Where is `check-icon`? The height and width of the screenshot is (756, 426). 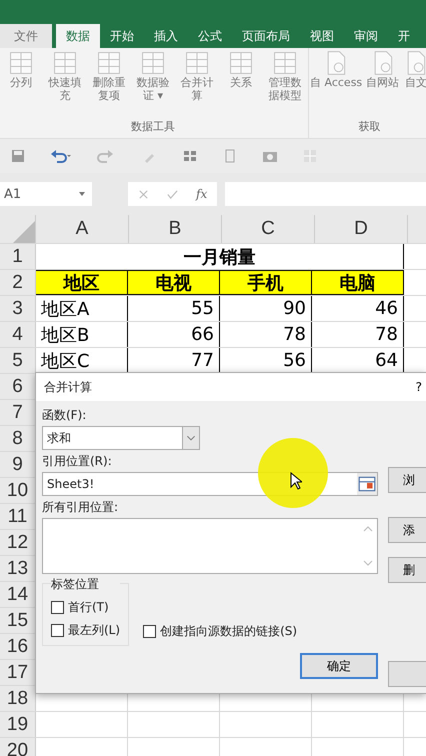
check-icon is located at coordinates (172, 194).